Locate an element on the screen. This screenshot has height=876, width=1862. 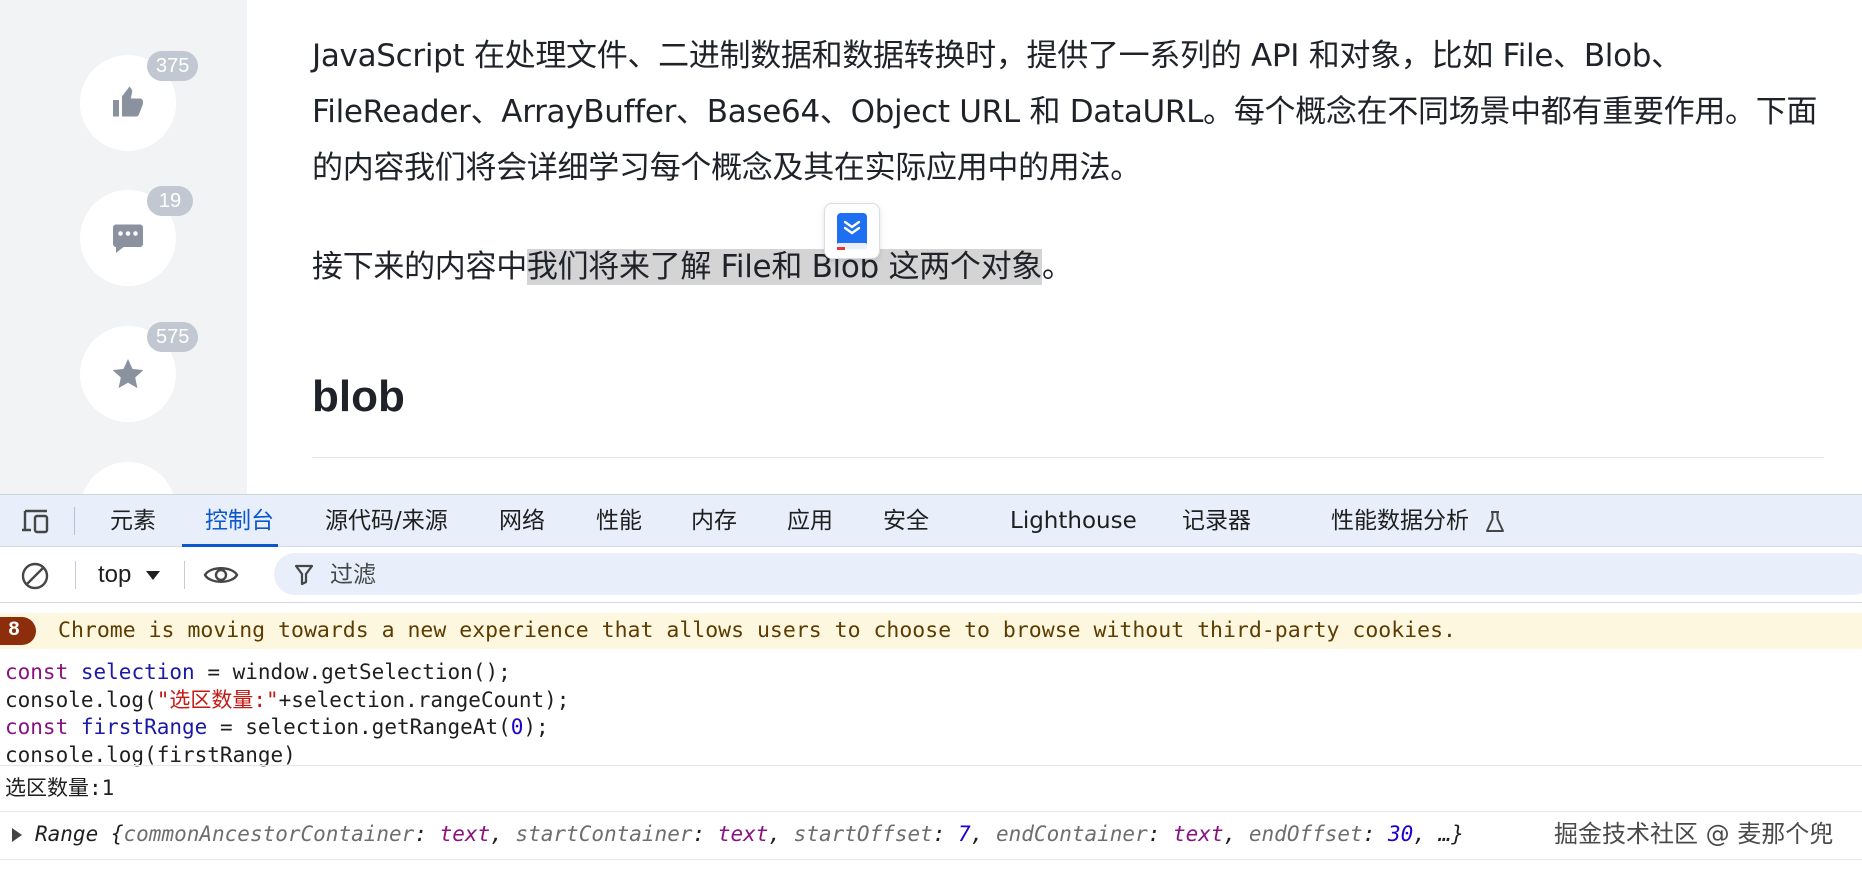
chevron-down-icon is located at coordinates (153, 575).